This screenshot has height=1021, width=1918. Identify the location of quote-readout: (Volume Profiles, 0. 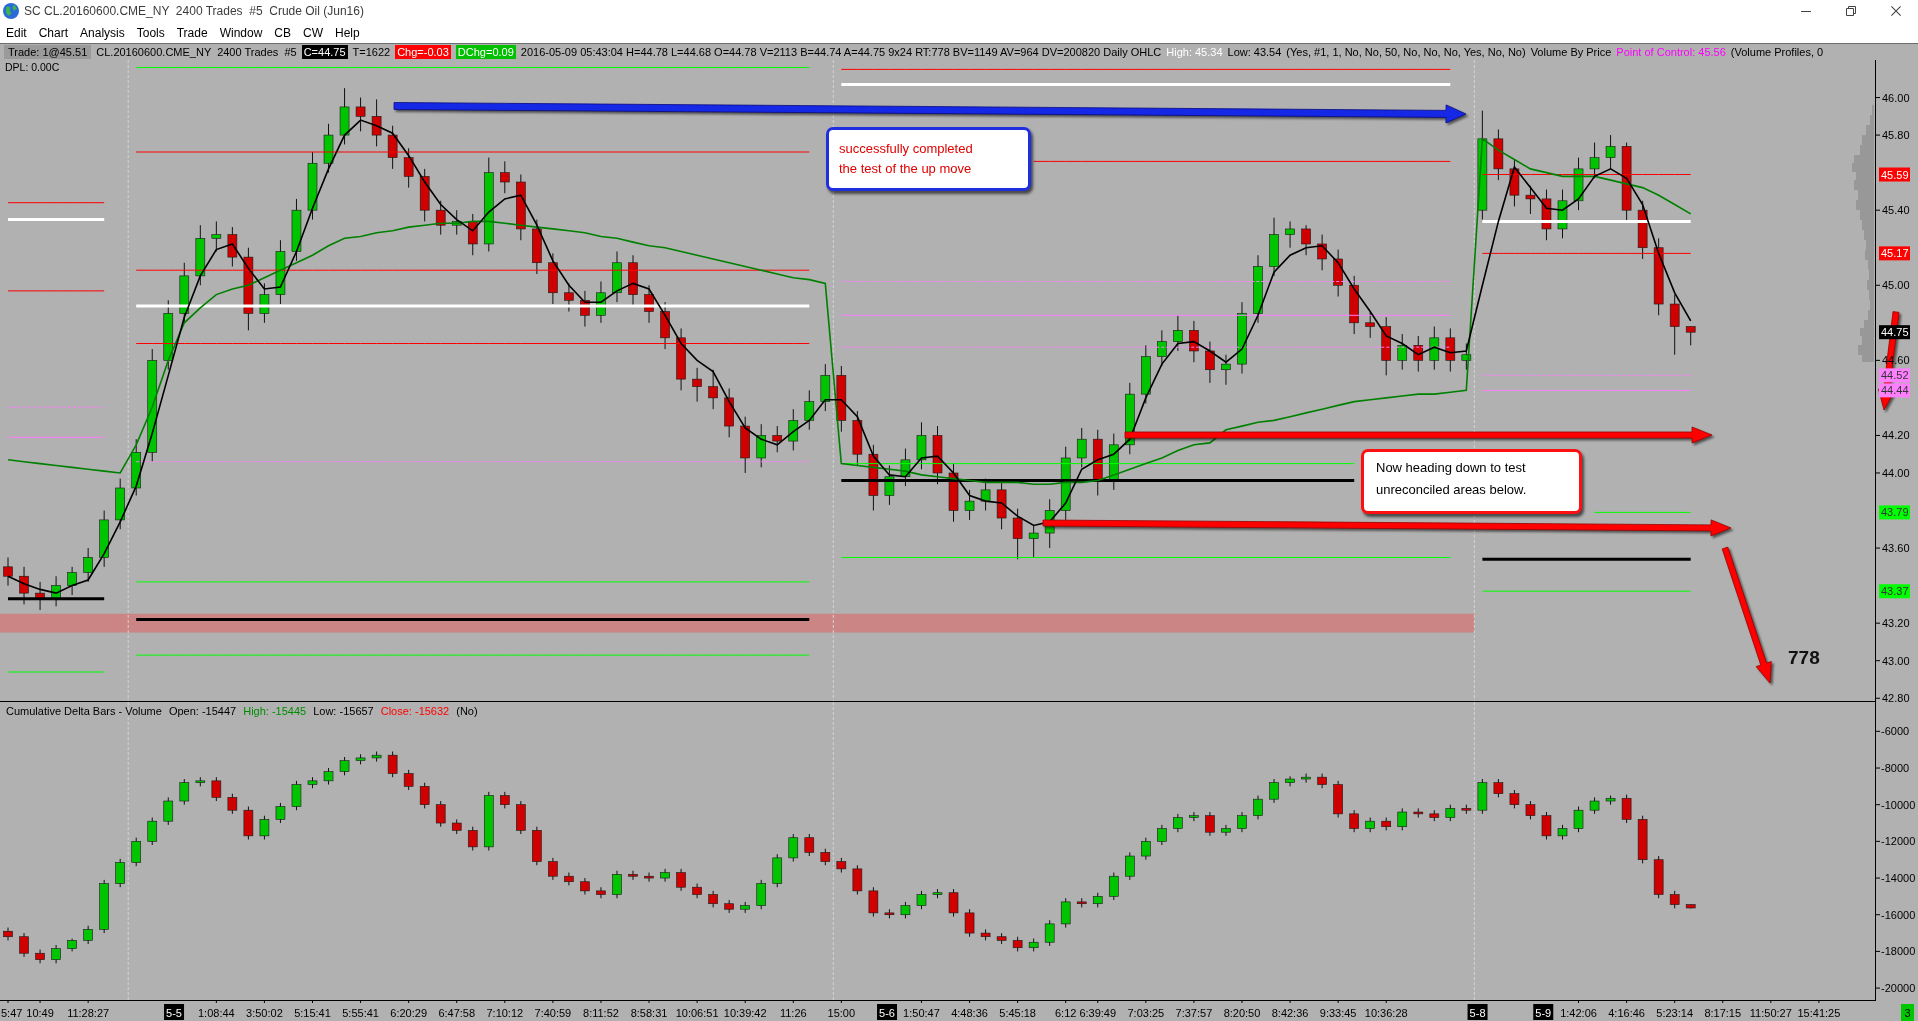
(1777, 52).